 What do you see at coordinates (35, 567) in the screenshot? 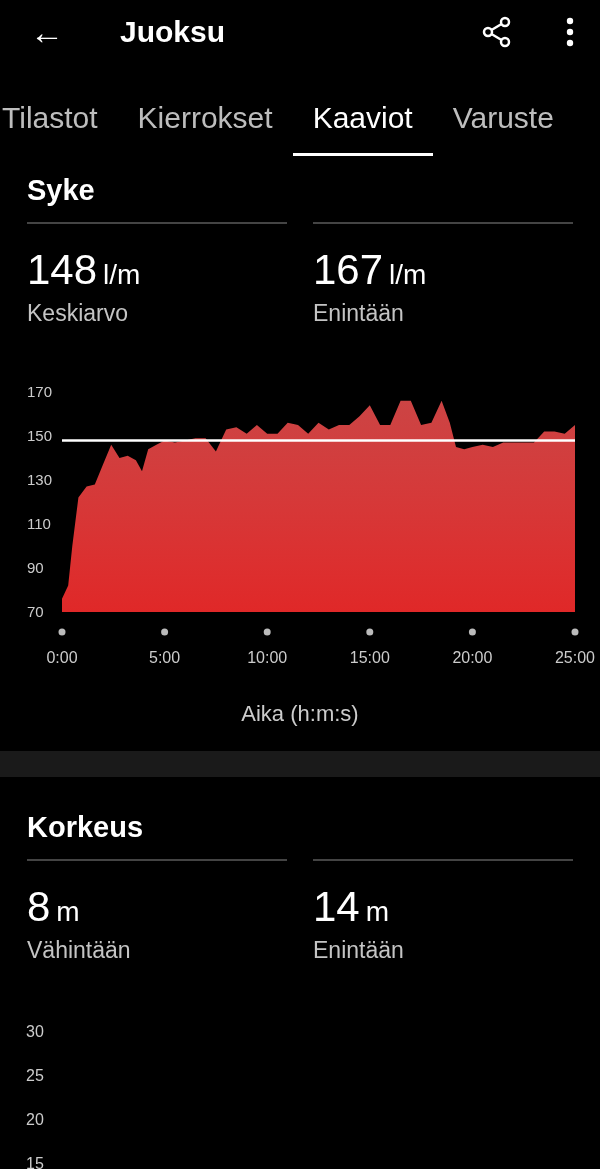
I see `axis-label: 90` at bounding box center [35, 567].